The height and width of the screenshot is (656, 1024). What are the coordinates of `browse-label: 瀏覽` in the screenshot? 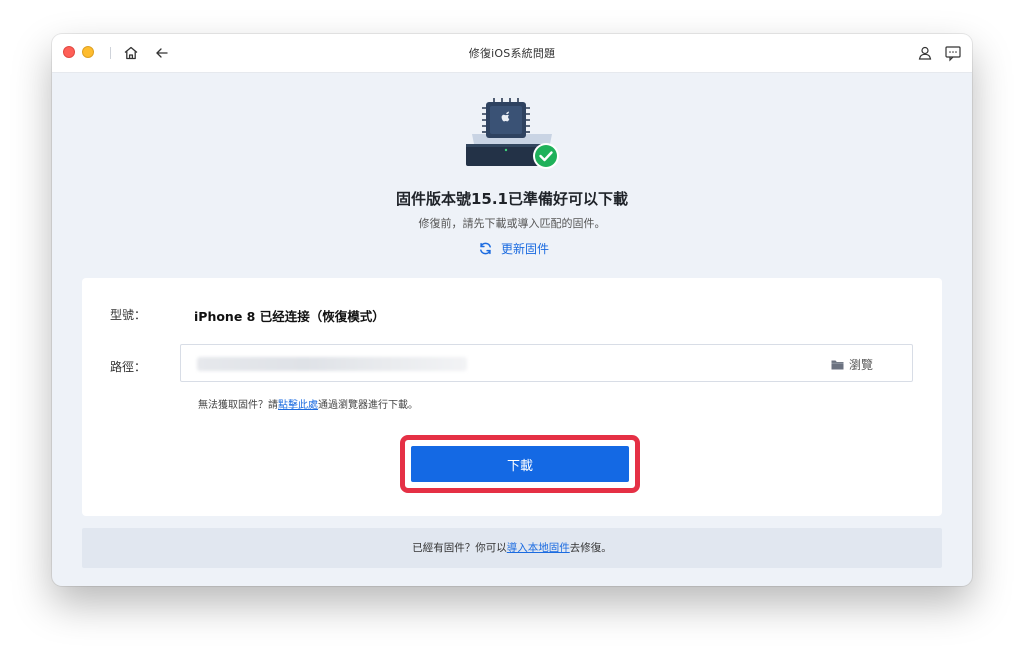 It's located at (861, 364).